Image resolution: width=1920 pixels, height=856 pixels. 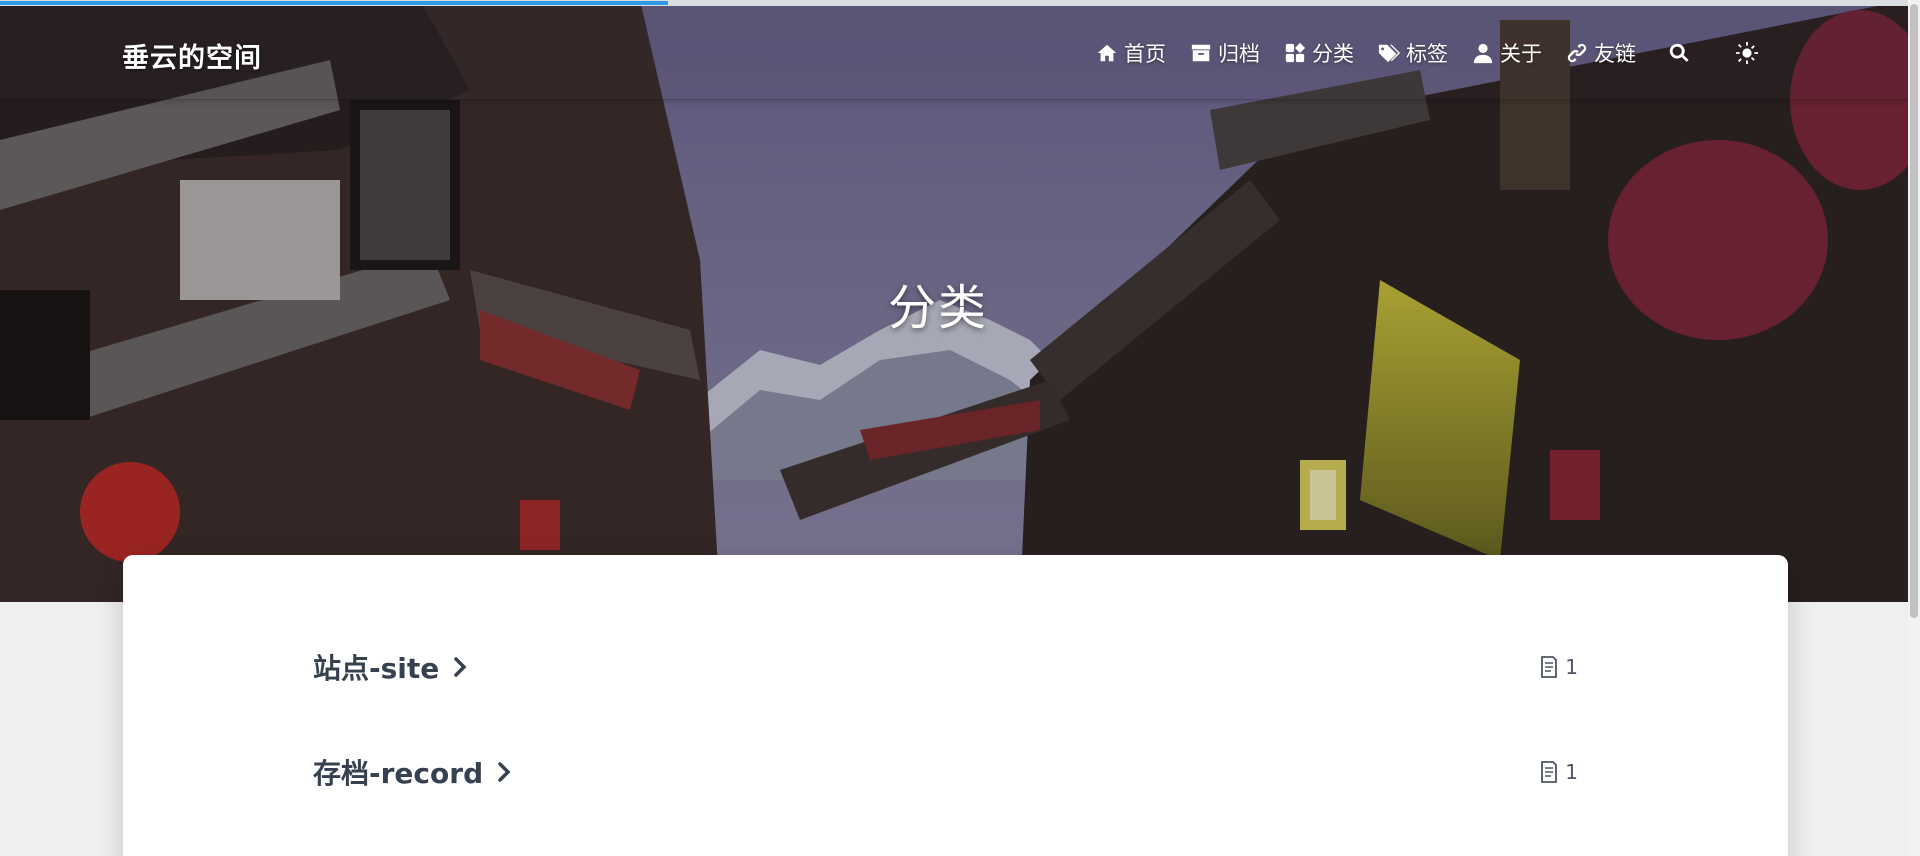 I want to click on nav-item-about: 关于, so click(x=1507, y=53).